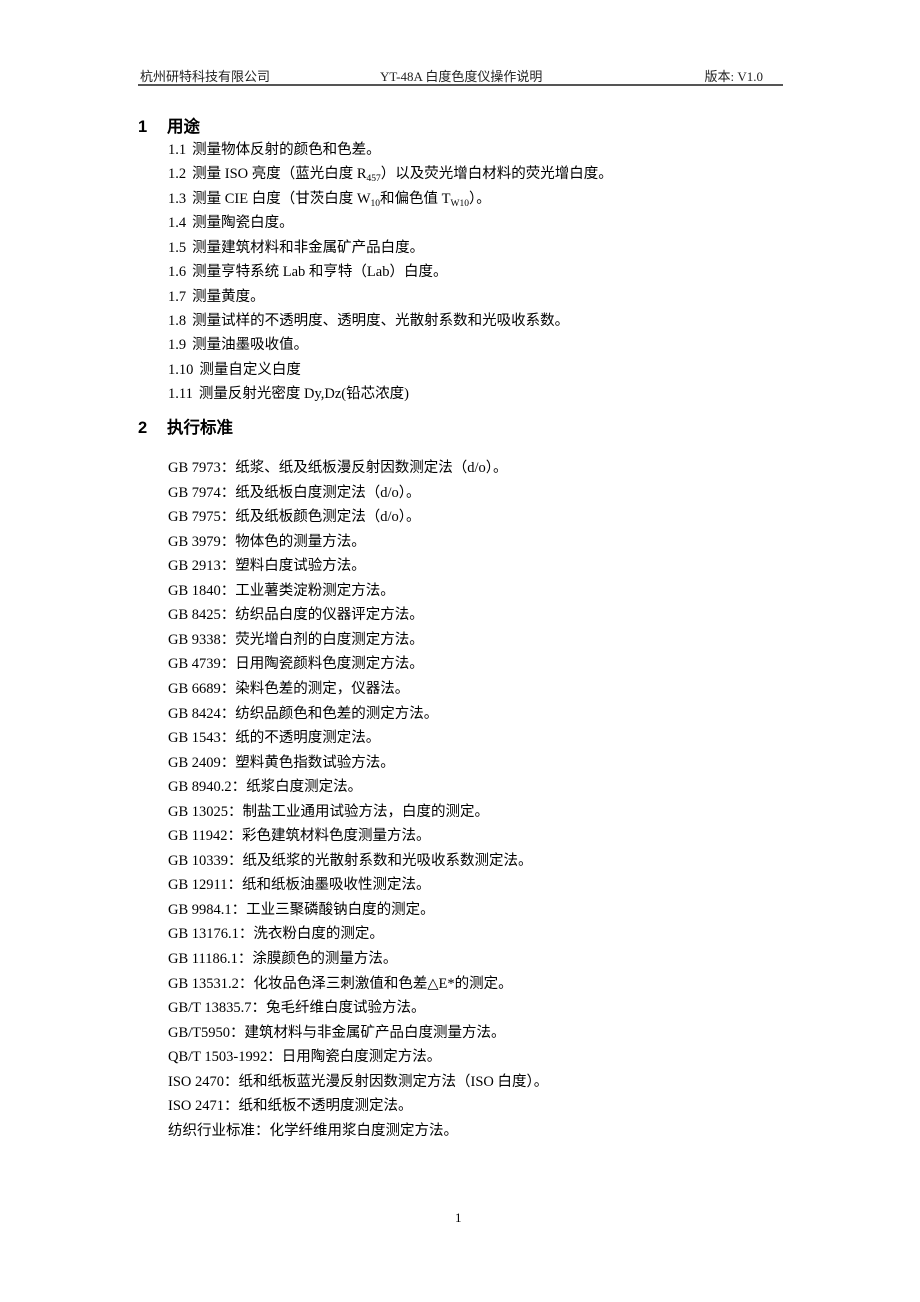 The width and height of the screenshot is (920, 1302). I want to click on list-item: 1.6 测量亨特系统 Lab 和亨特（Lab）白度。, so click(307, 270).